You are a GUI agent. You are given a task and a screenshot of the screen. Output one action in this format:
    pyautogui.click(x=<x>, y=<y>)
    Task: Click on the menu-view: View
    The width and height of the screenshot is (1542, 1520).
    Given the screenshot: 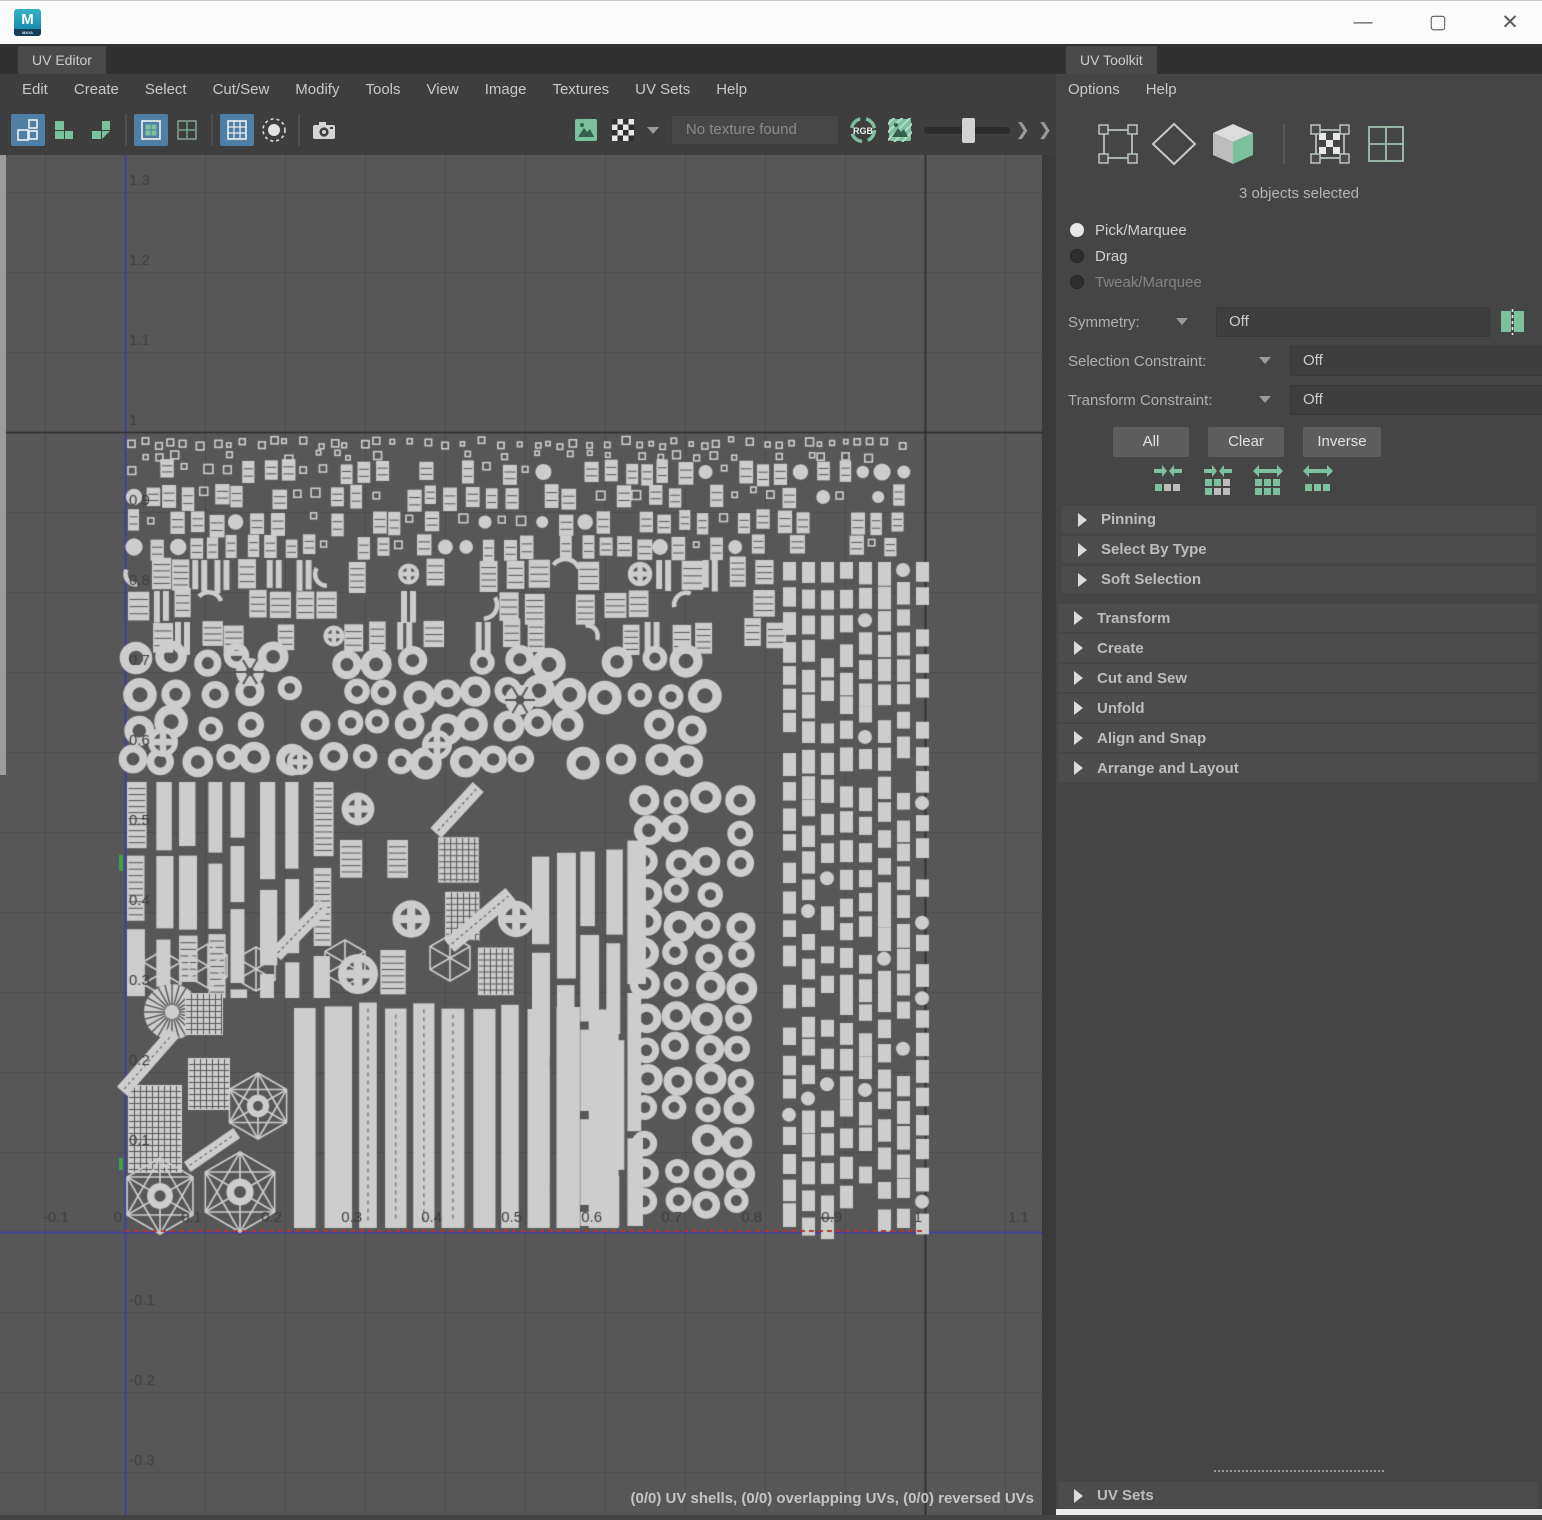 What is the action you would take?
    pyautogui.click(x=443, y=89)
    